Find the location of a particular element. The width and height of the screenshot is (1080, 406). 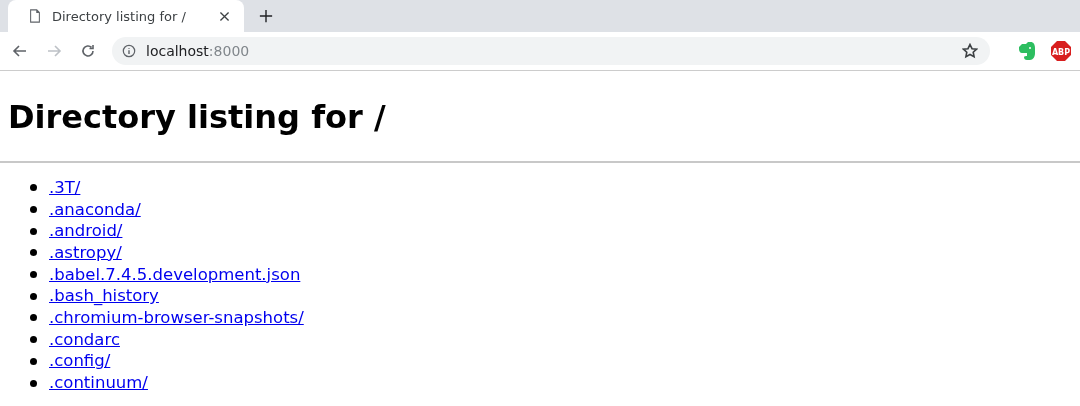

file-link: .chromium-browser-snapshots/ is located at coordinates (176, 317).